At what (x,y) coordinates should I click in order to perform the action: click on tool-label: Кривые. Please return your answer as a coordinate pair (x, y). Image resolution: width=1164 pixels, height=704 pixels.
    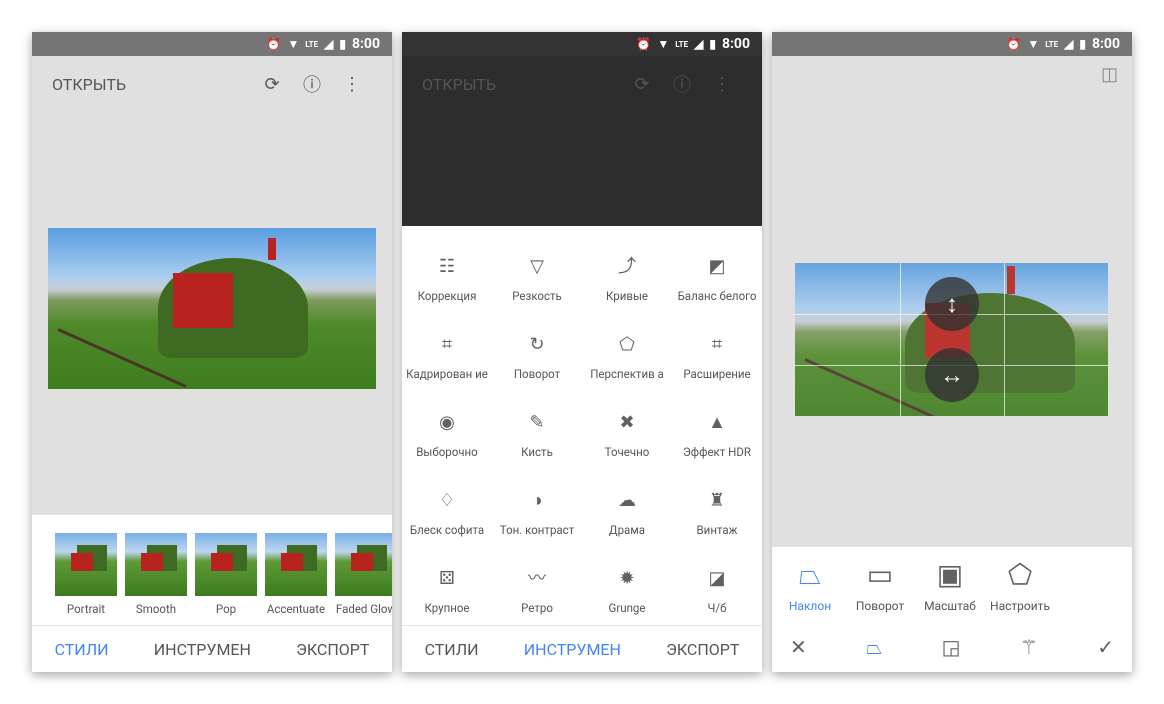
    Looking at the image, I should click on (627, 296).